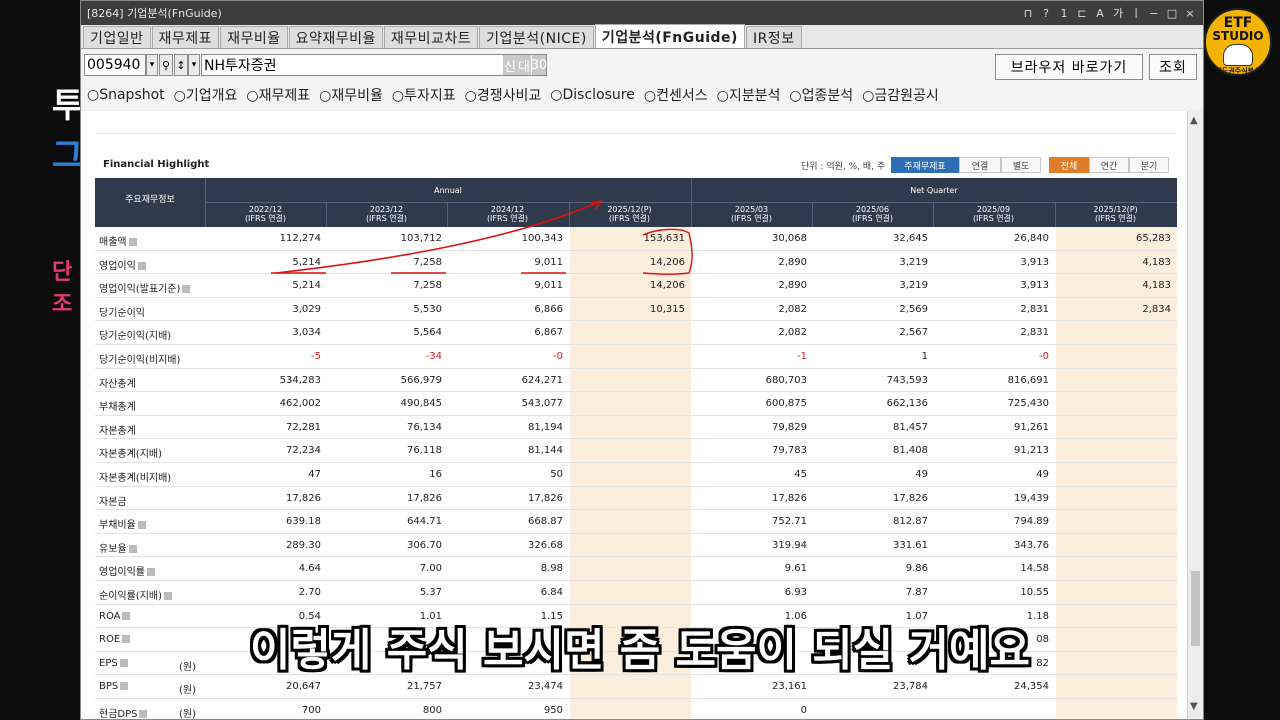 This screenshot has height=720, width=1280. I want to click on tab-summary-ratio: 요약재무비율, so click(335, 37).